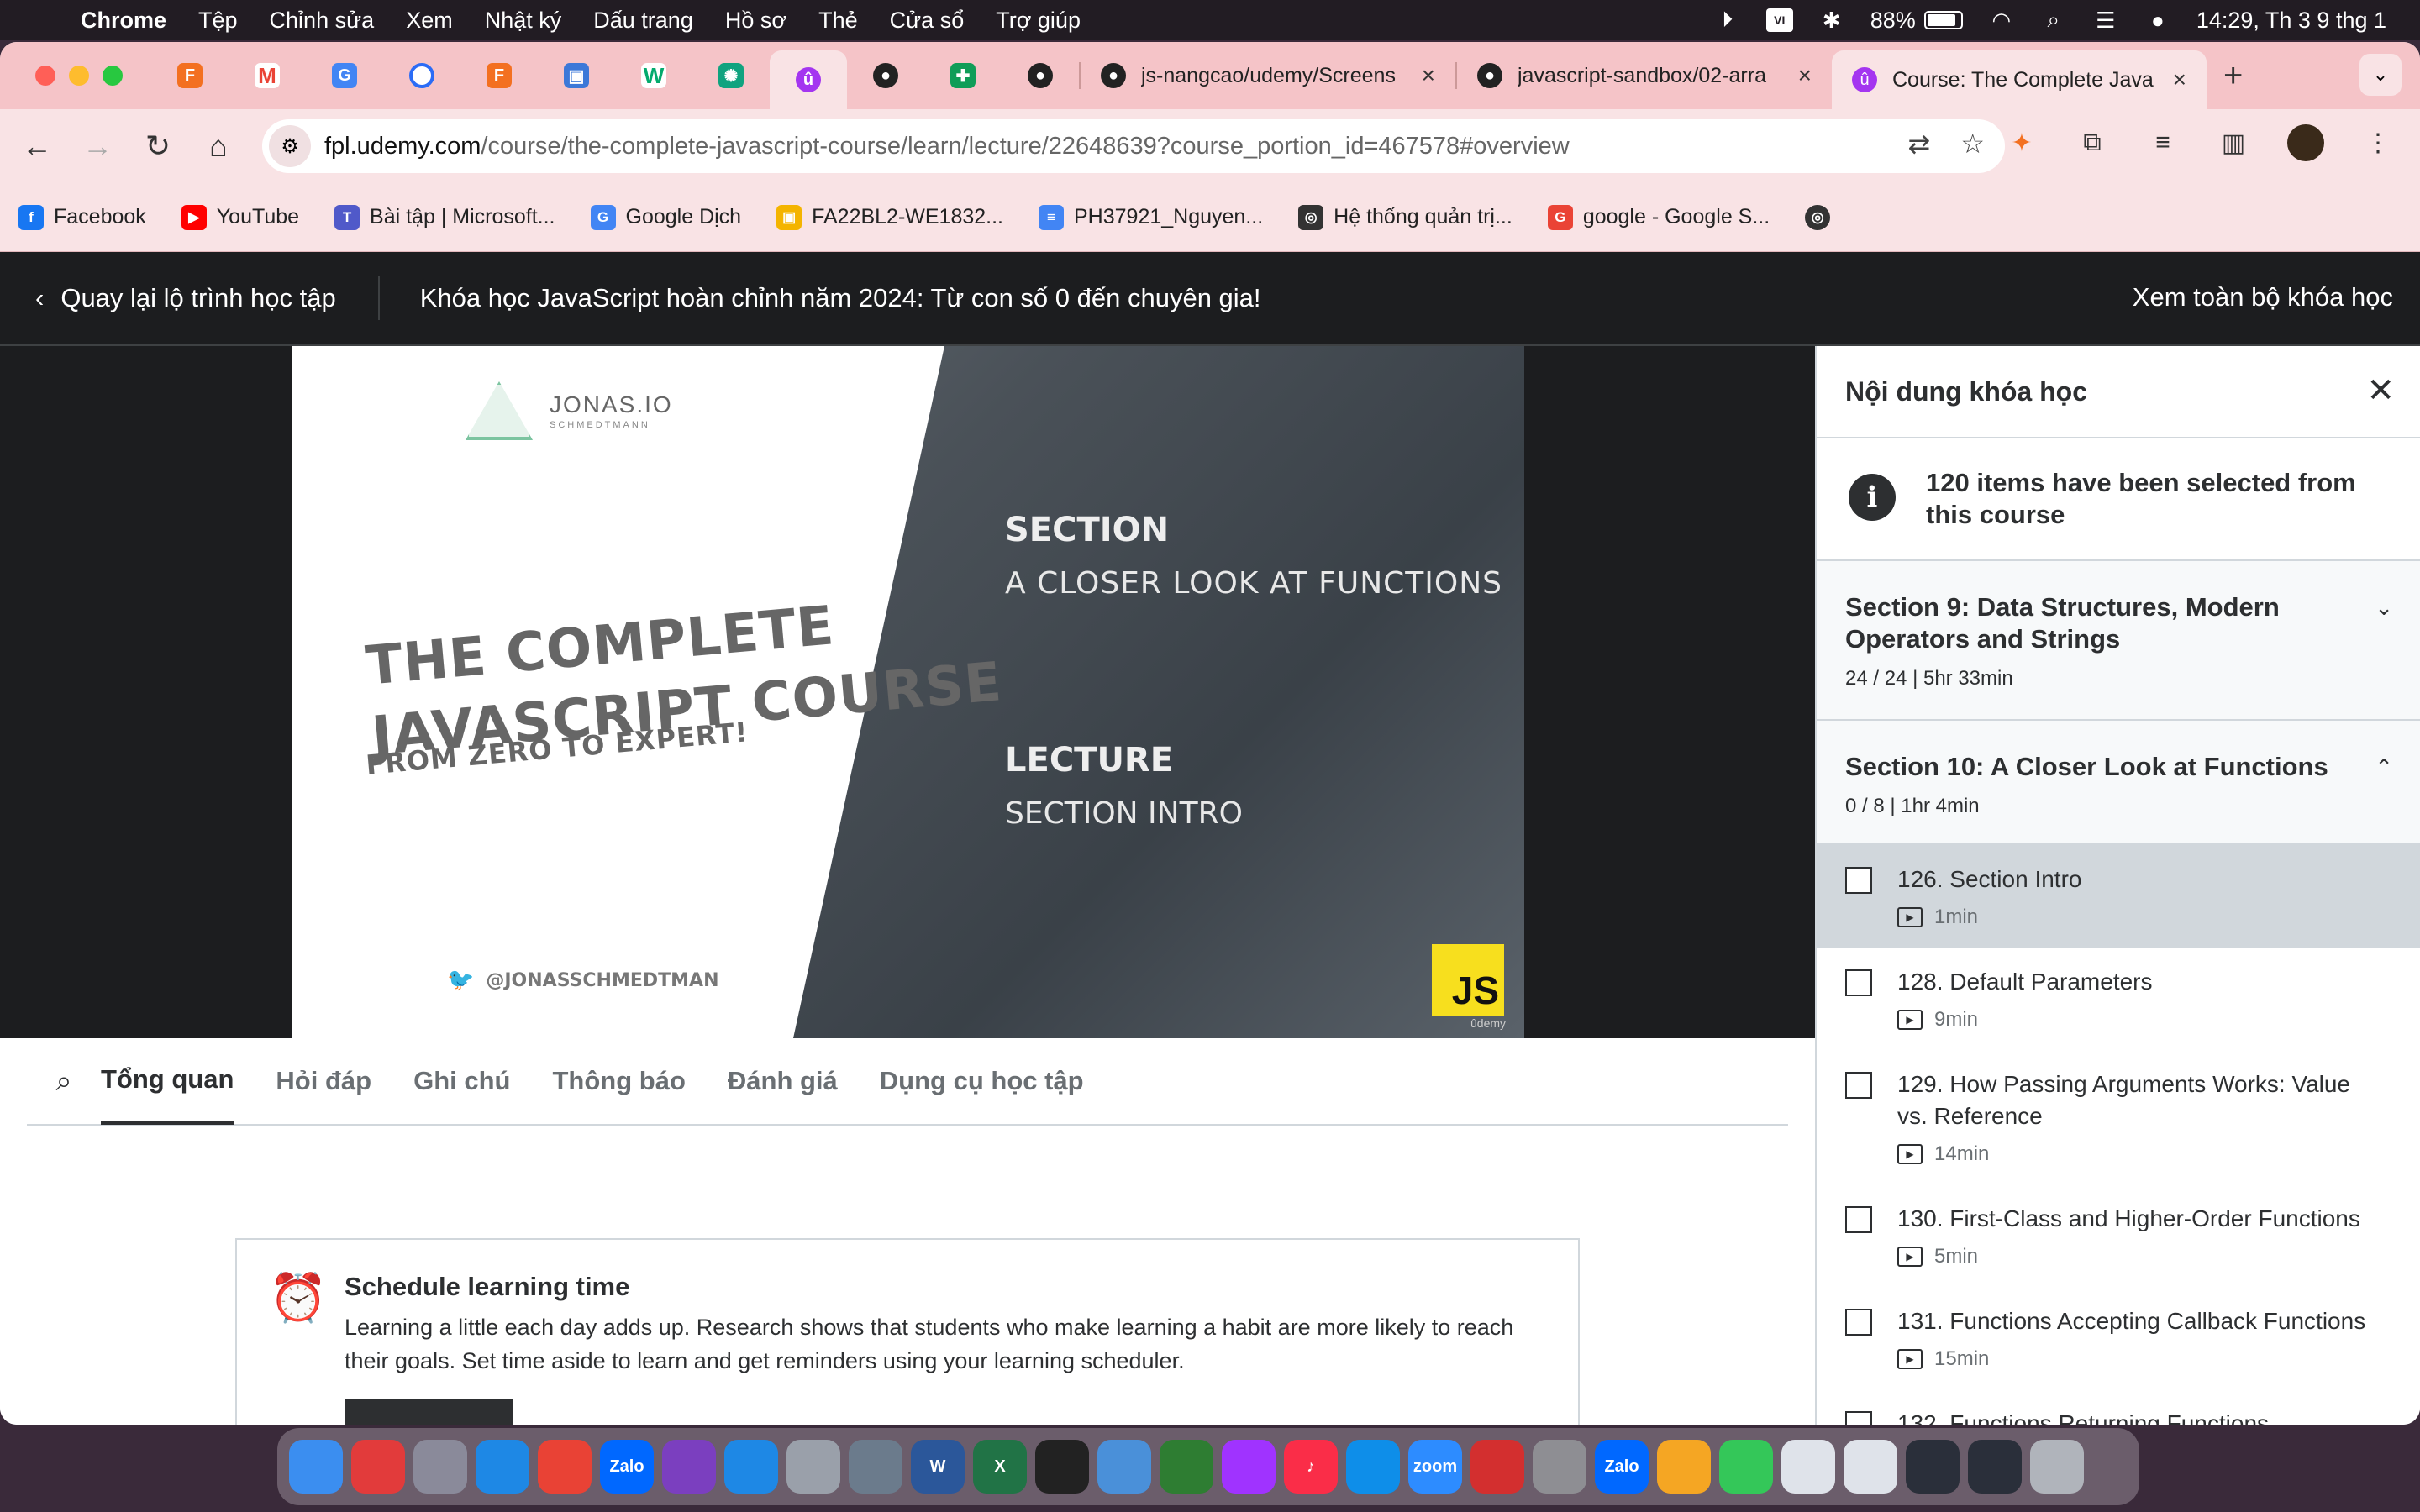 Image resolution: width=2420 pixels, height=1512 pixels. I want to click on pinned-tab-github-2: ●, so click(1041, 75).